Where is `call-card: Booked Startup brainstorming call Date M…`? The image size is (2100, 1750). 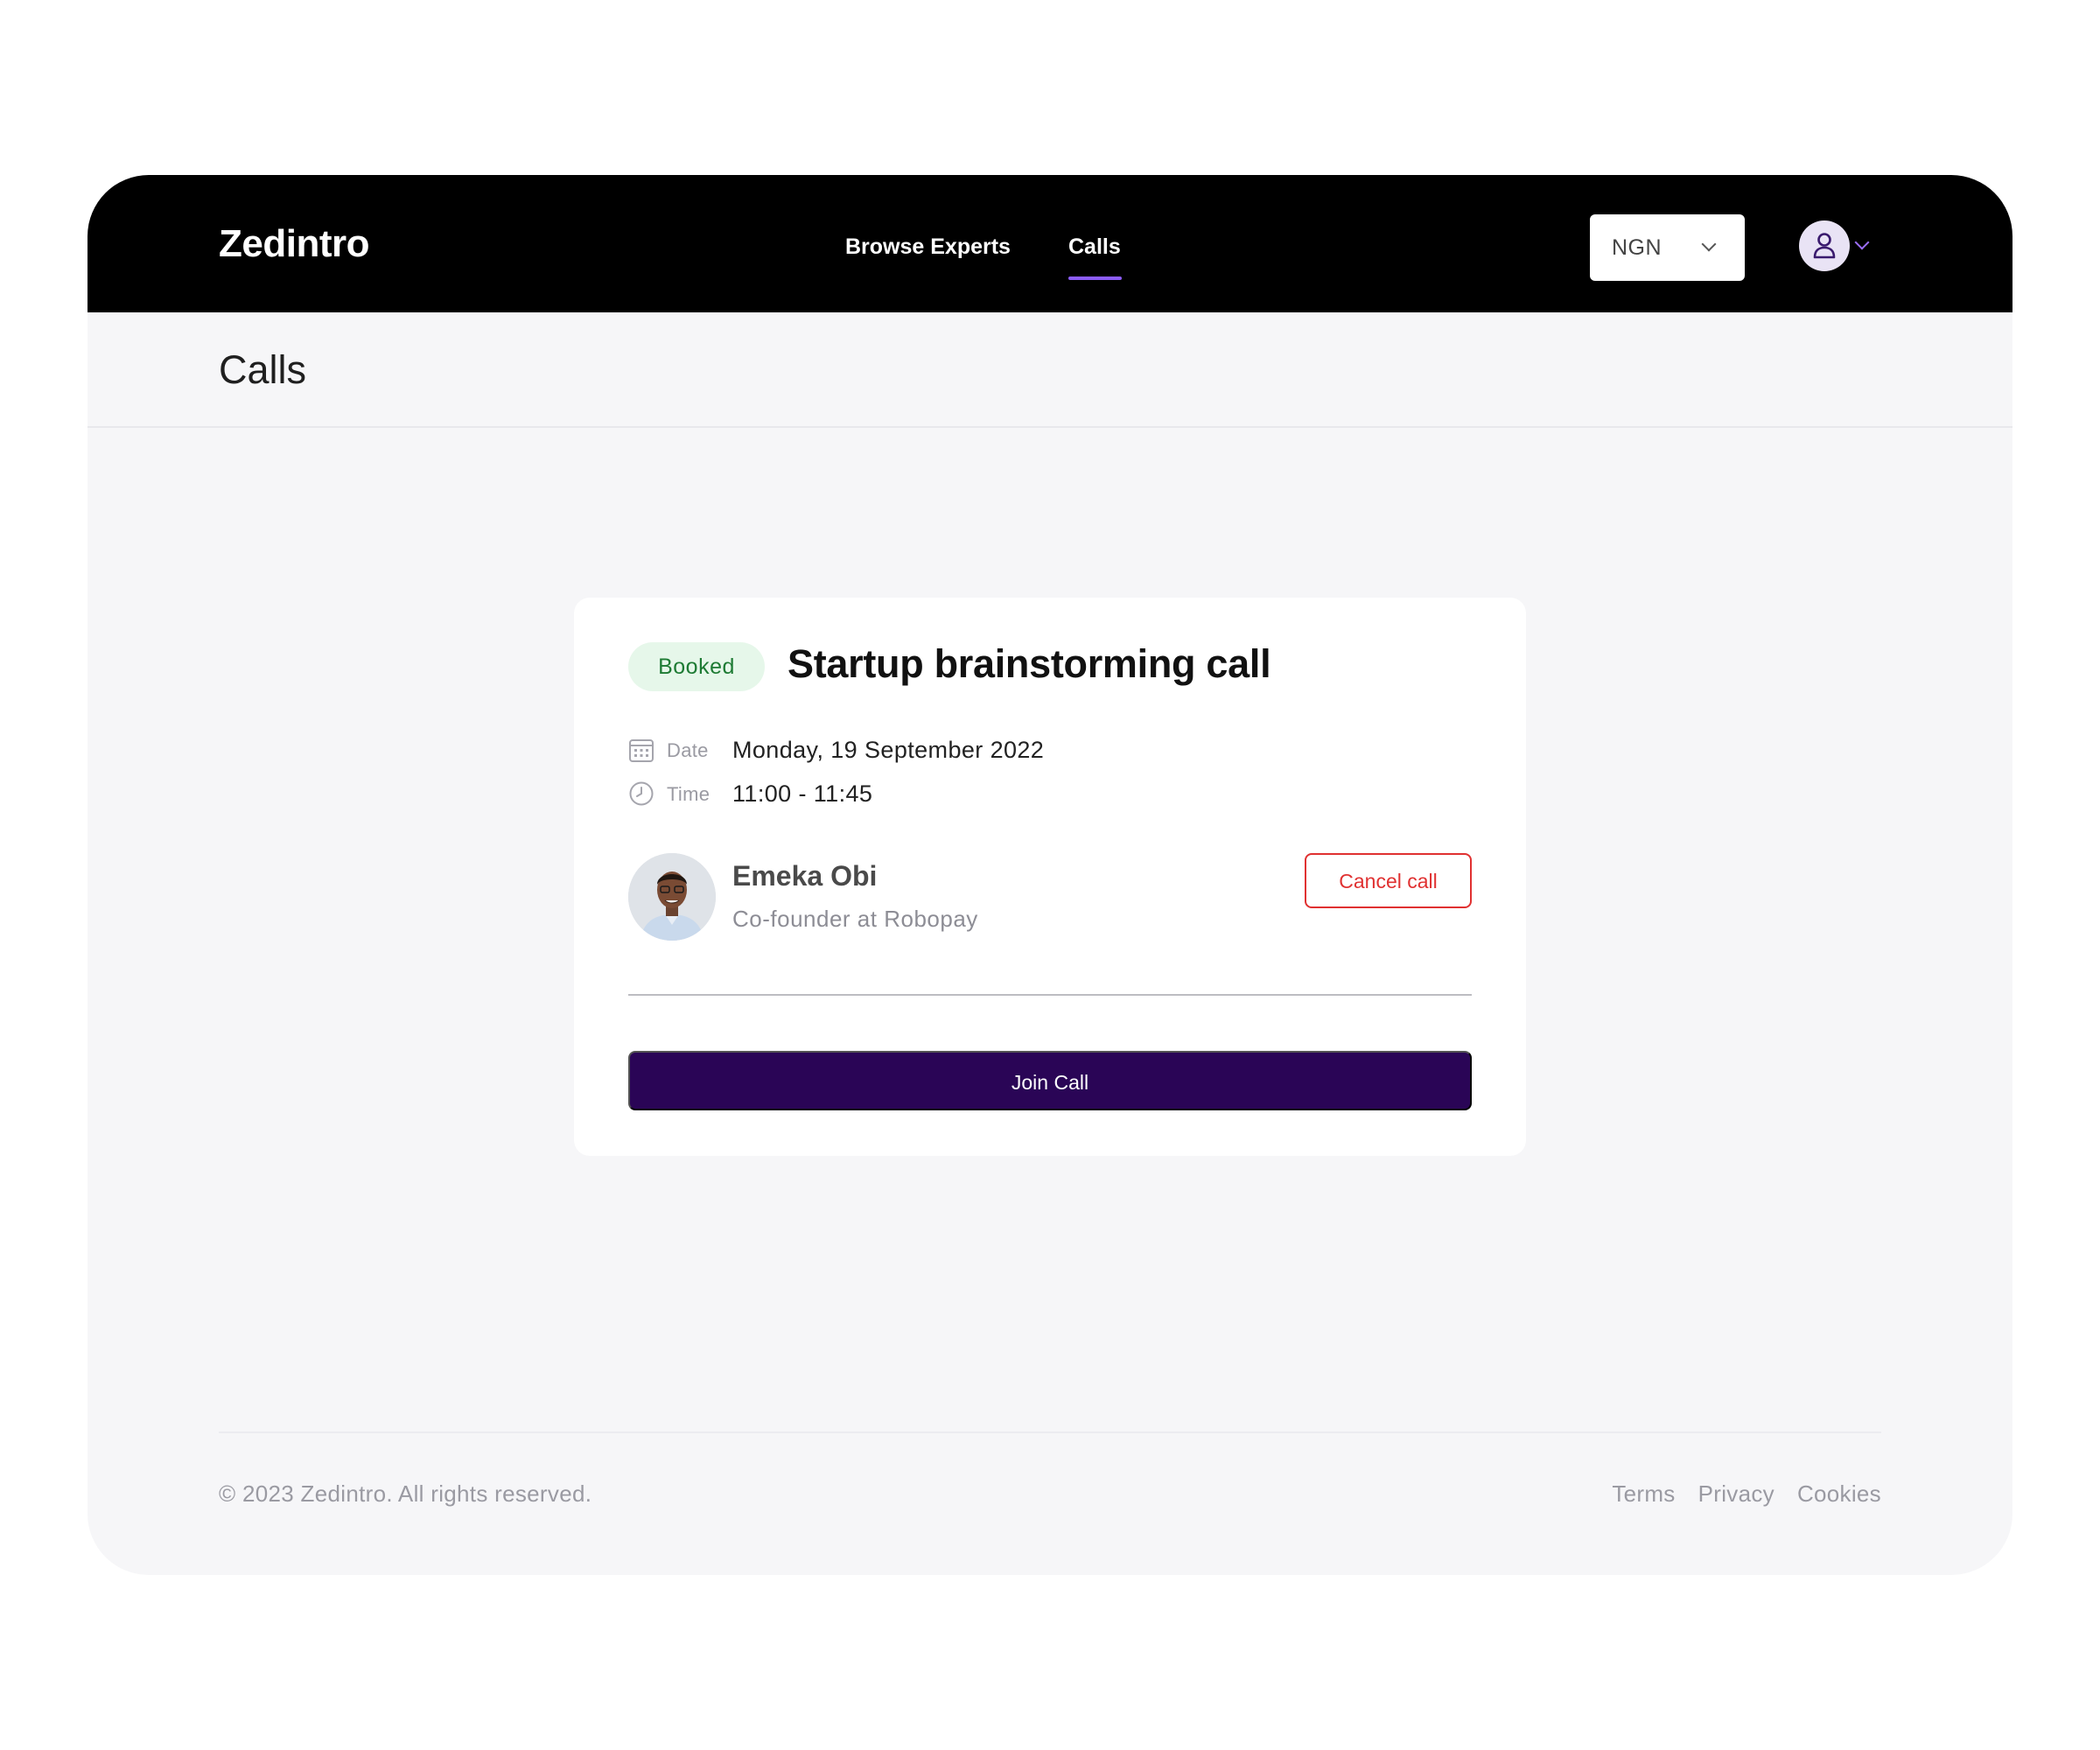
call-card: Booked Startup brainstorming call Date M… is located at coordinates (1050, 877).